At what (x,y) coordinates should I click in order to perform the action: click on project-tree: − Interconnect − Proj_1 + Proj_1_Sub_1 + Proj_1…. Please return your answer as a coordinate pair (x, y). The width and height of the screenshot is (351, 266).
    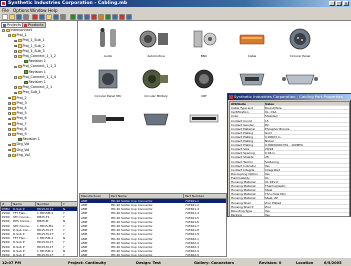
    Looking at the image, I should click on (38, 114).